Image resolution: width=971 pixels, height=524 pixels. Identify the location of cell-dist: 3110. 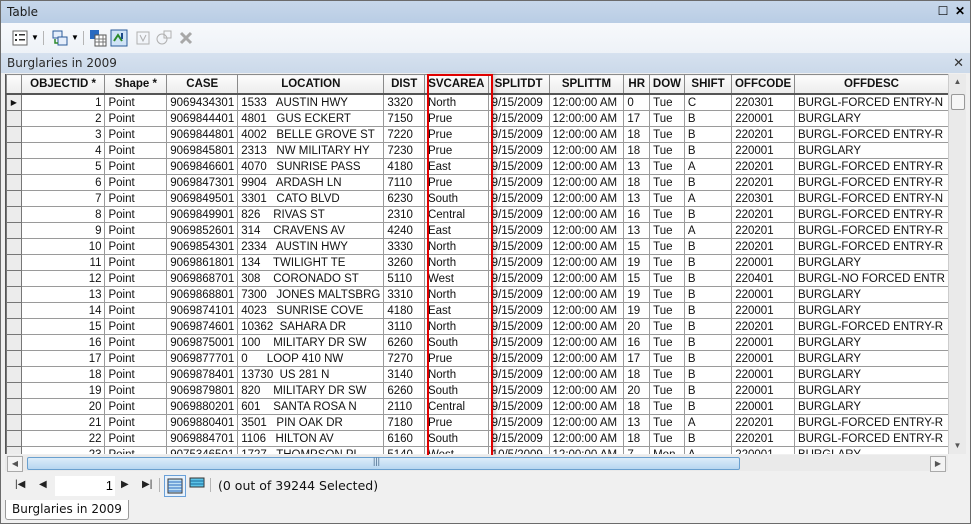
(404, 326).